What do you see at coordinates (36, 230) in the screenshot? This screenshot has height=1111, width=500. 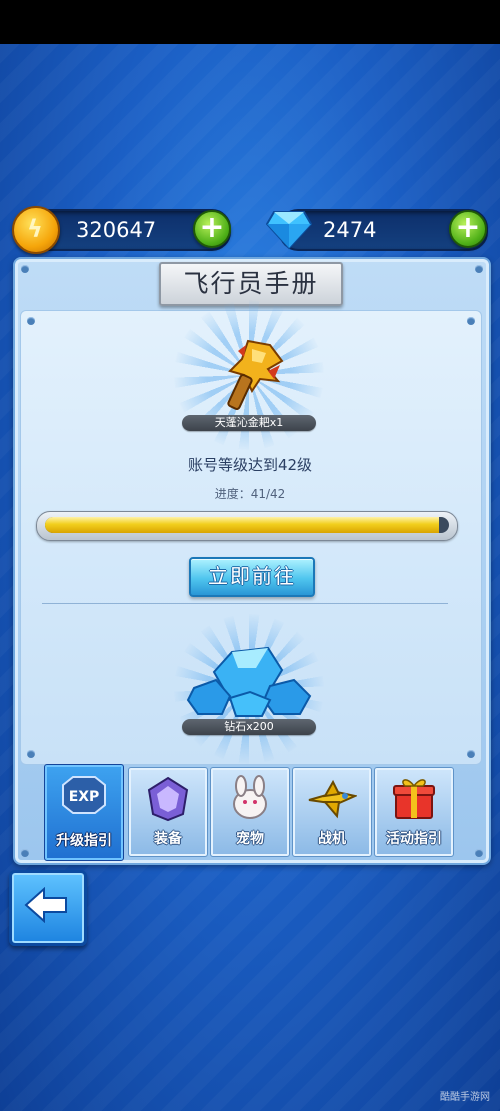 I see `gold-coin-icon: ϟ` at bounding box center [36, 230].